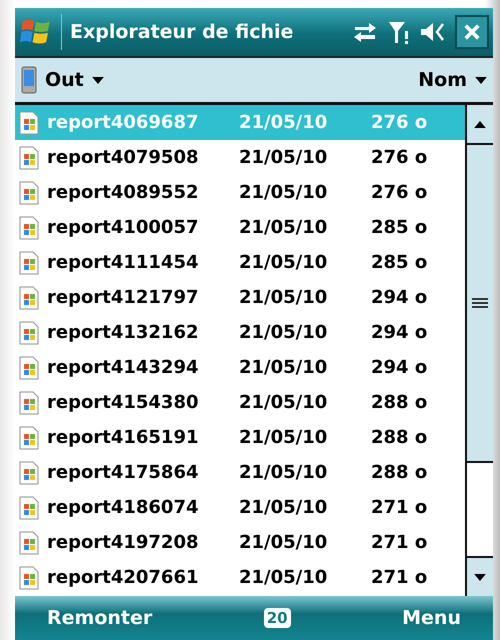  What do you see at coordinates (99, 618) in the screenshot?
I see `remonter-softkey: Remonter` at bounding box center [99, 618].